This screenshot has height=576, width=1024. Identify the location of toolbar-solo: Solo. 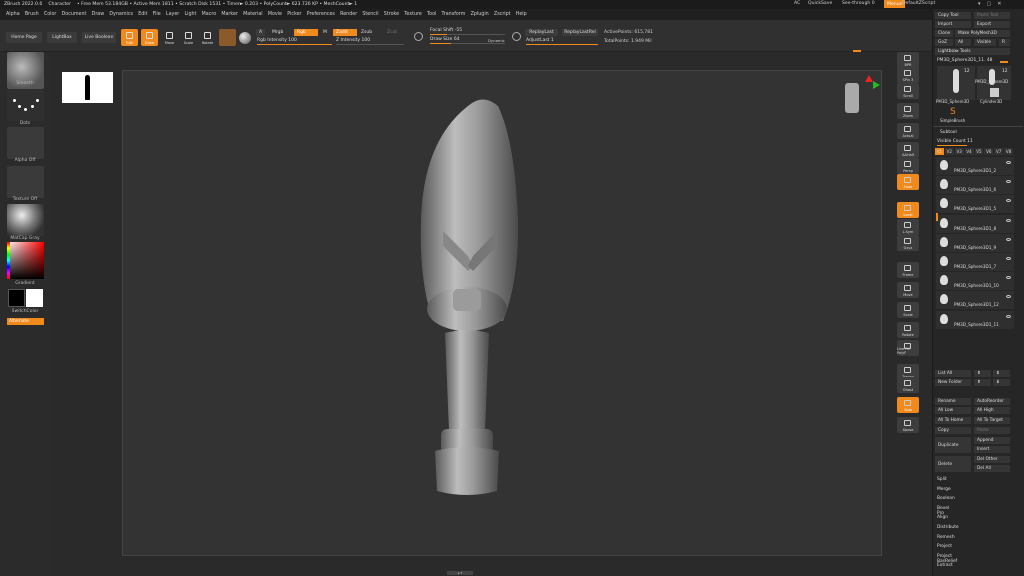
(908, 405).